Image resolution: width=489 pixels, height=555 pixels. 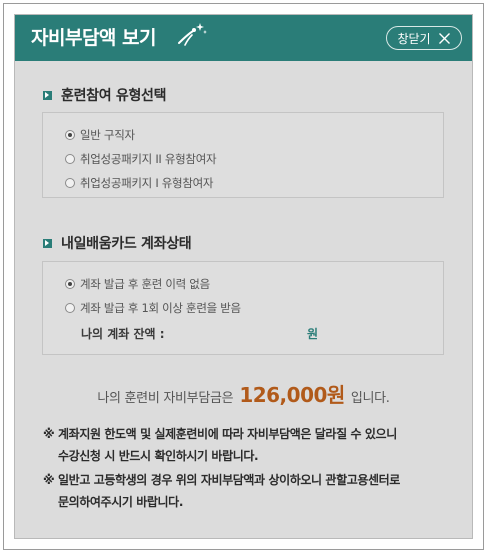 I want to click on note-line: ※ 일반고 고등학생의 경우 위의 자비부담액과 상이하오니 관할고용센터로, so click(x=221, y=480).